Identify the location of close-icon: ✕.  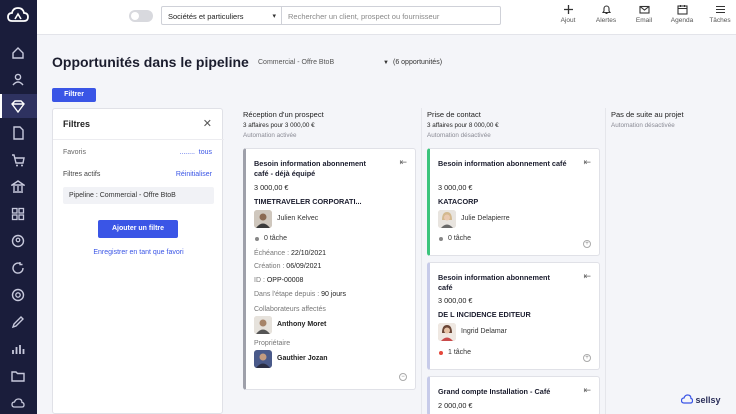
(207, 123).